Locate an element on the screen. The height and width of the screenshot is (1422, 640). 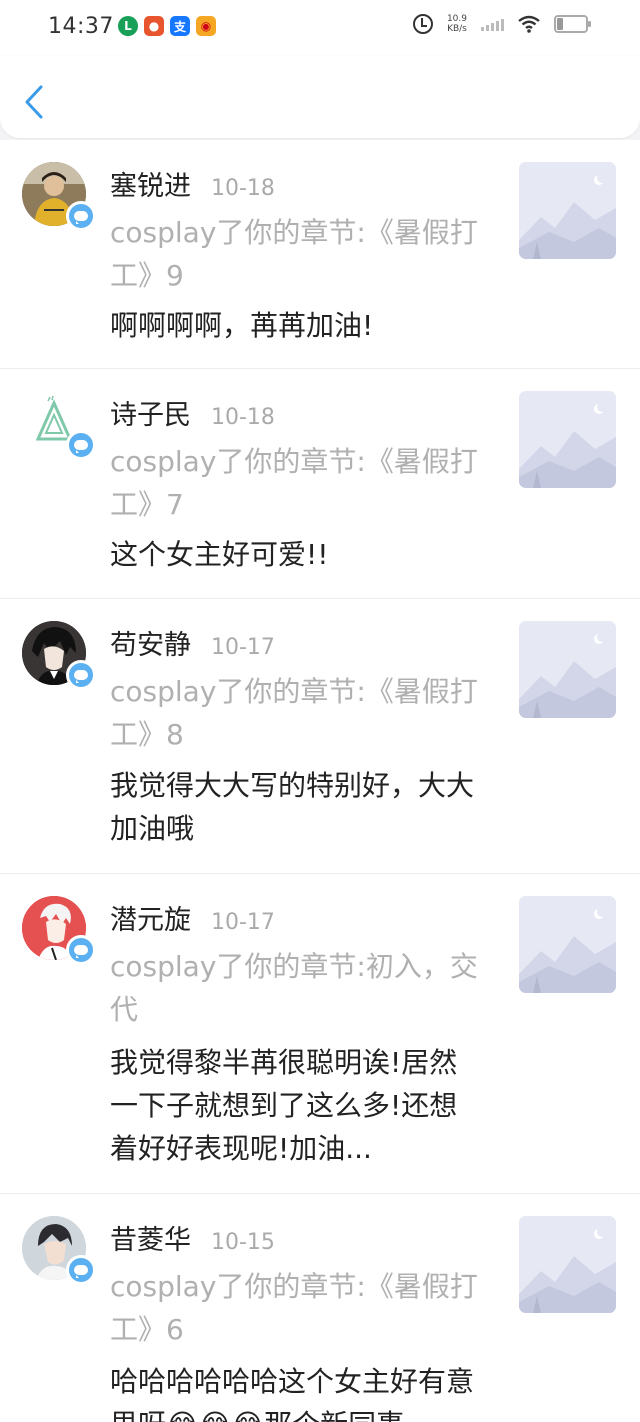
status-time: 14:37 is located at coordinates (81, 26).